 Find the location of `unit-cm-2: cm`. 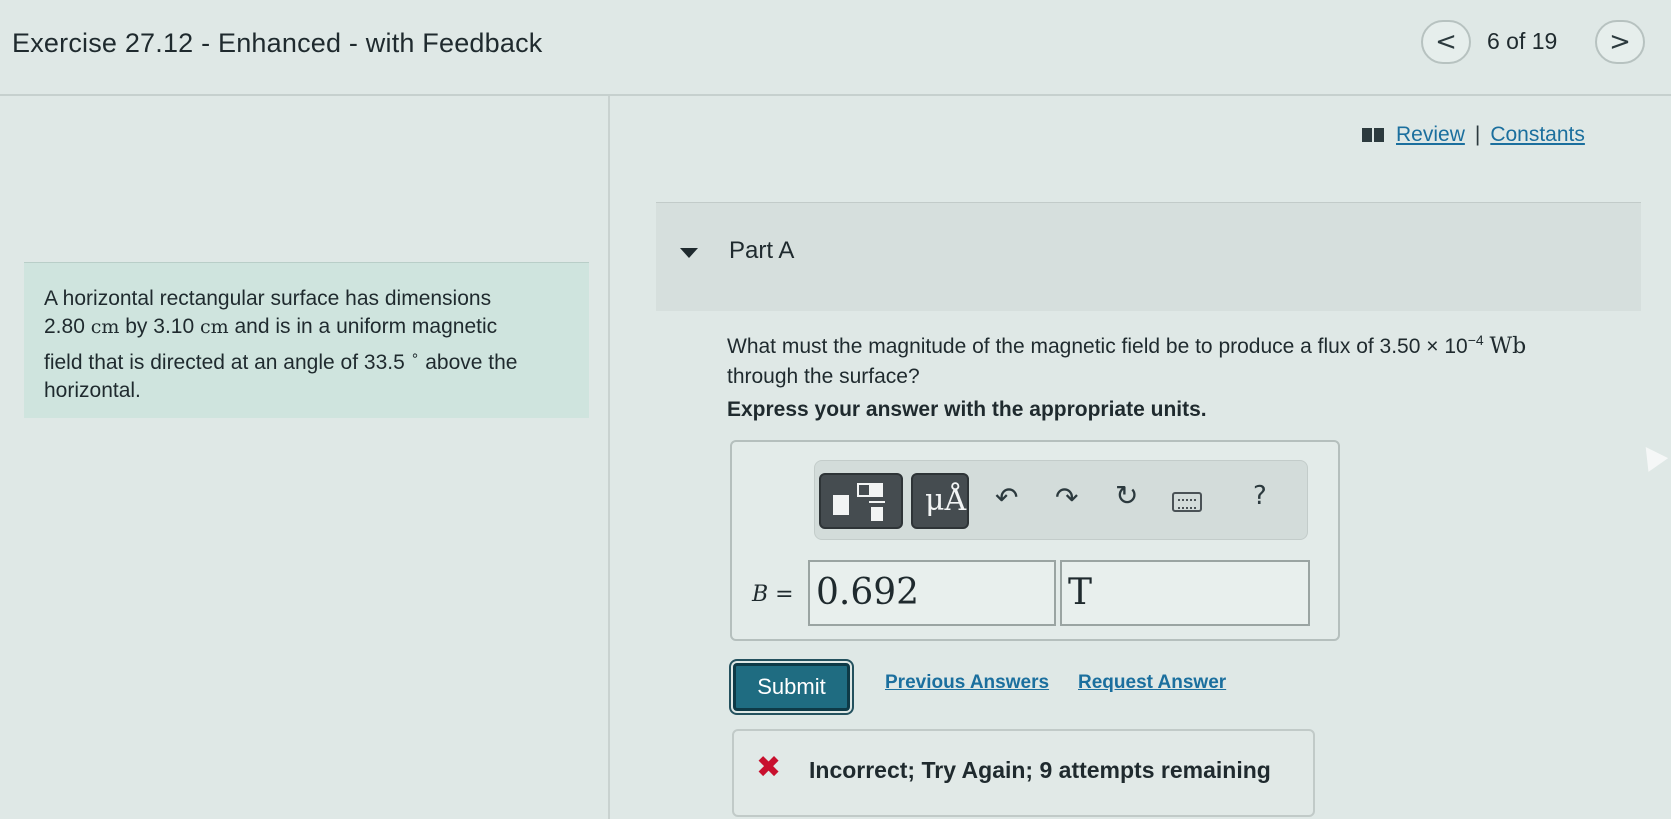

unit-cm-2: cm is located at coordinates (214, 327).